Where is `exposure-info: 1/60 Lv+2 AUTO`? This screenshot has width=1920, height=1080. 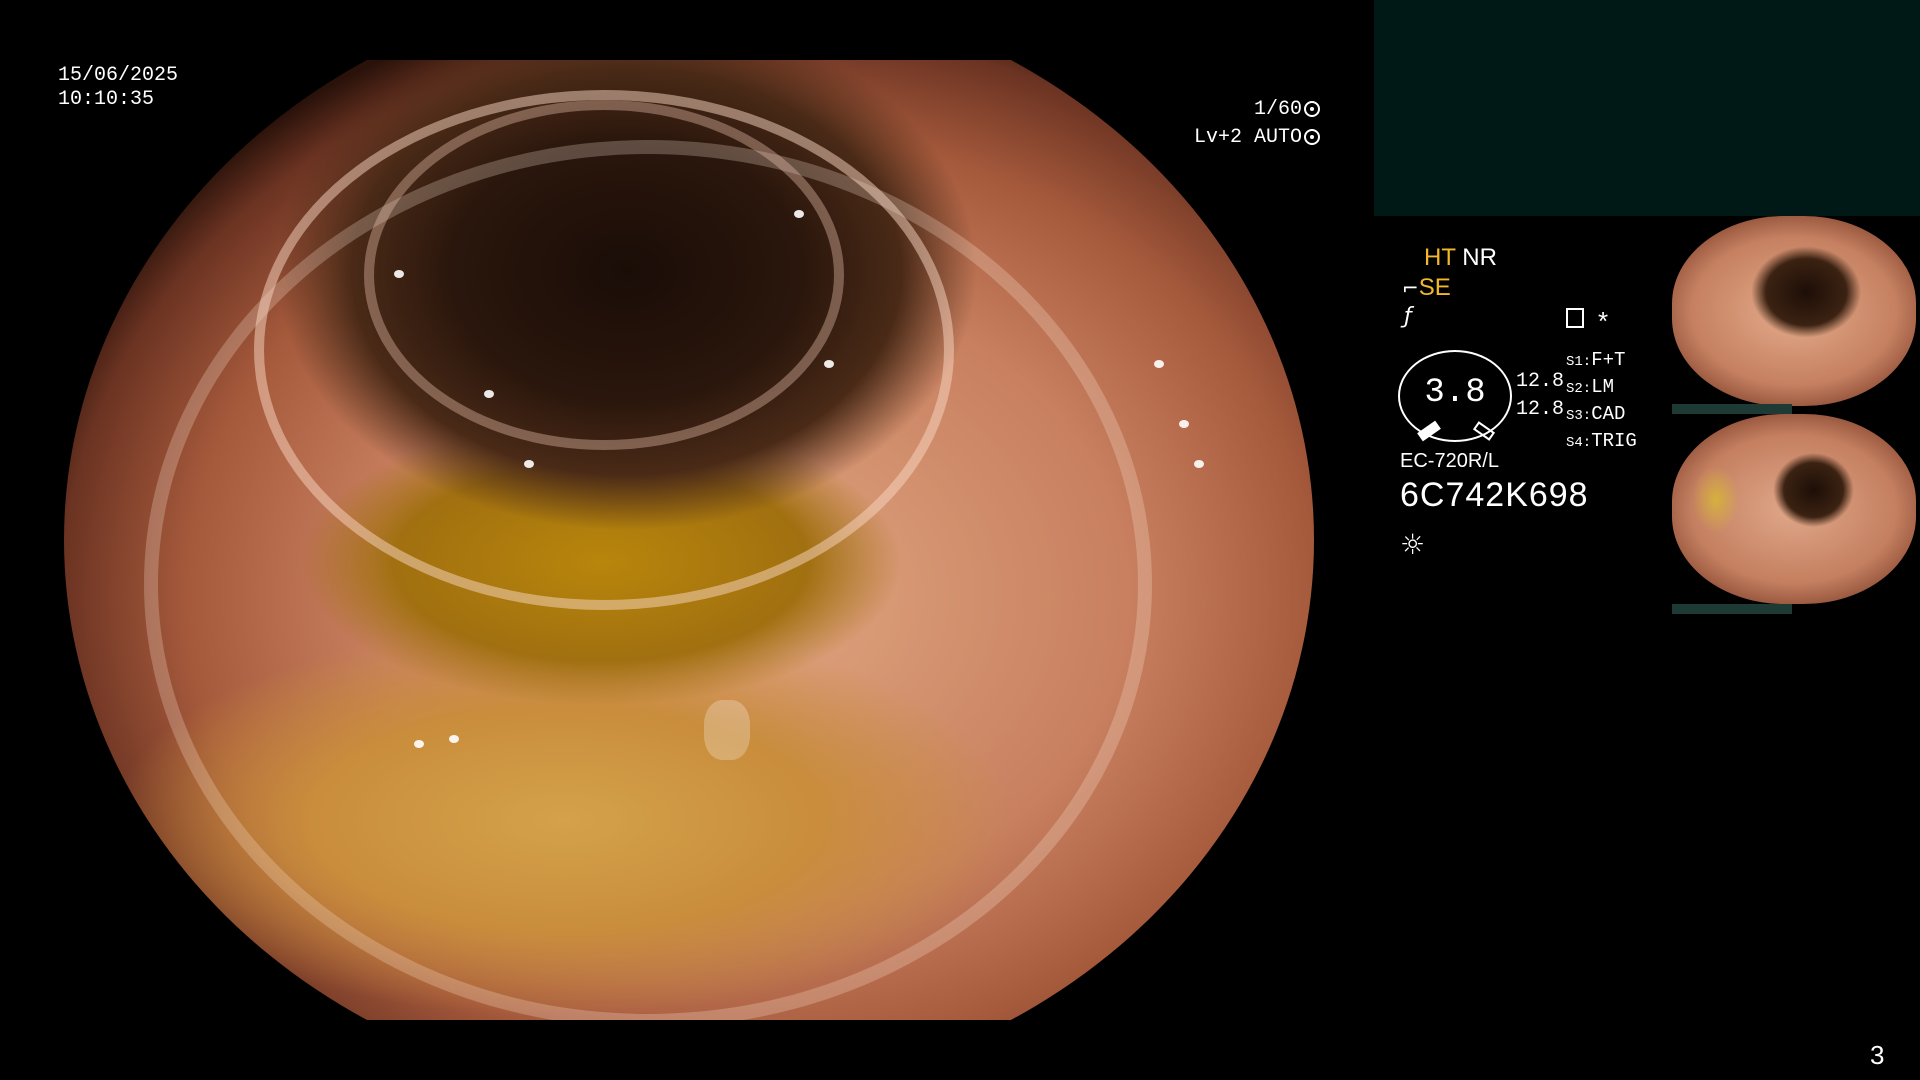 exposure-info: 1/60 Lv+2 AUTO is located at coordinates (1235, 124).